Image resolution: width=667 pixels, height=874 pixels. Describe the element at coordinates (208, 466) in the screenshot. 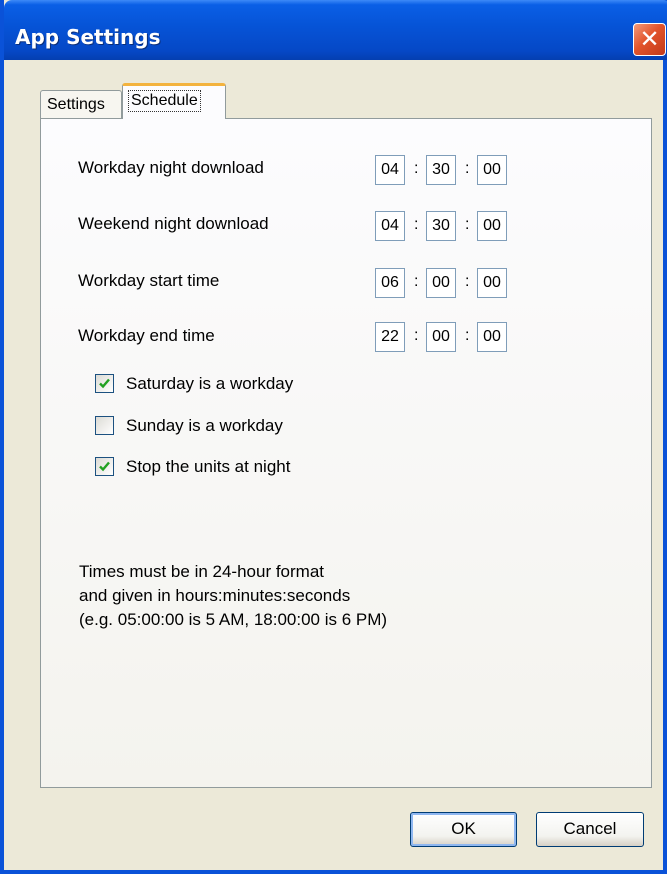

I see `stop-units-at-night-label: Stop the units at night` at that location.